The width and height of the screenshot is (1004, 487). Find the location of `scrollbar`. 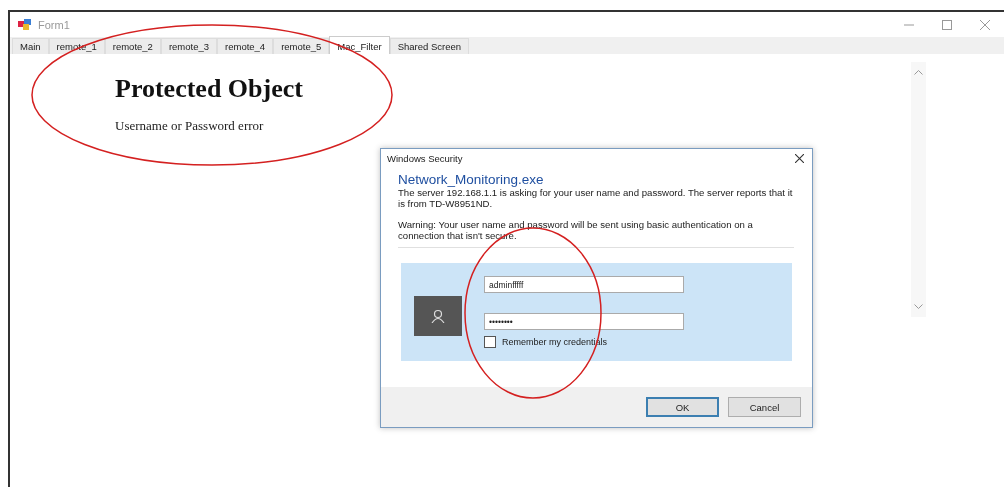

scrollbar is located at coordinates (918, 189).